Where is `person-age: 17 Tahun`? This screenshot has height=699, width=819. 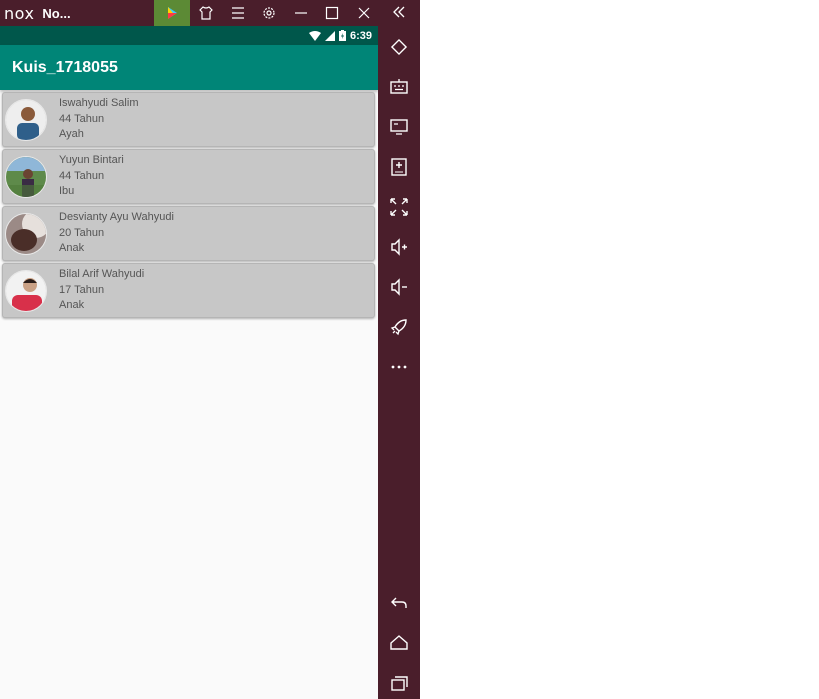
person-age: 17 Tahun is located at coordinates (82, 289).